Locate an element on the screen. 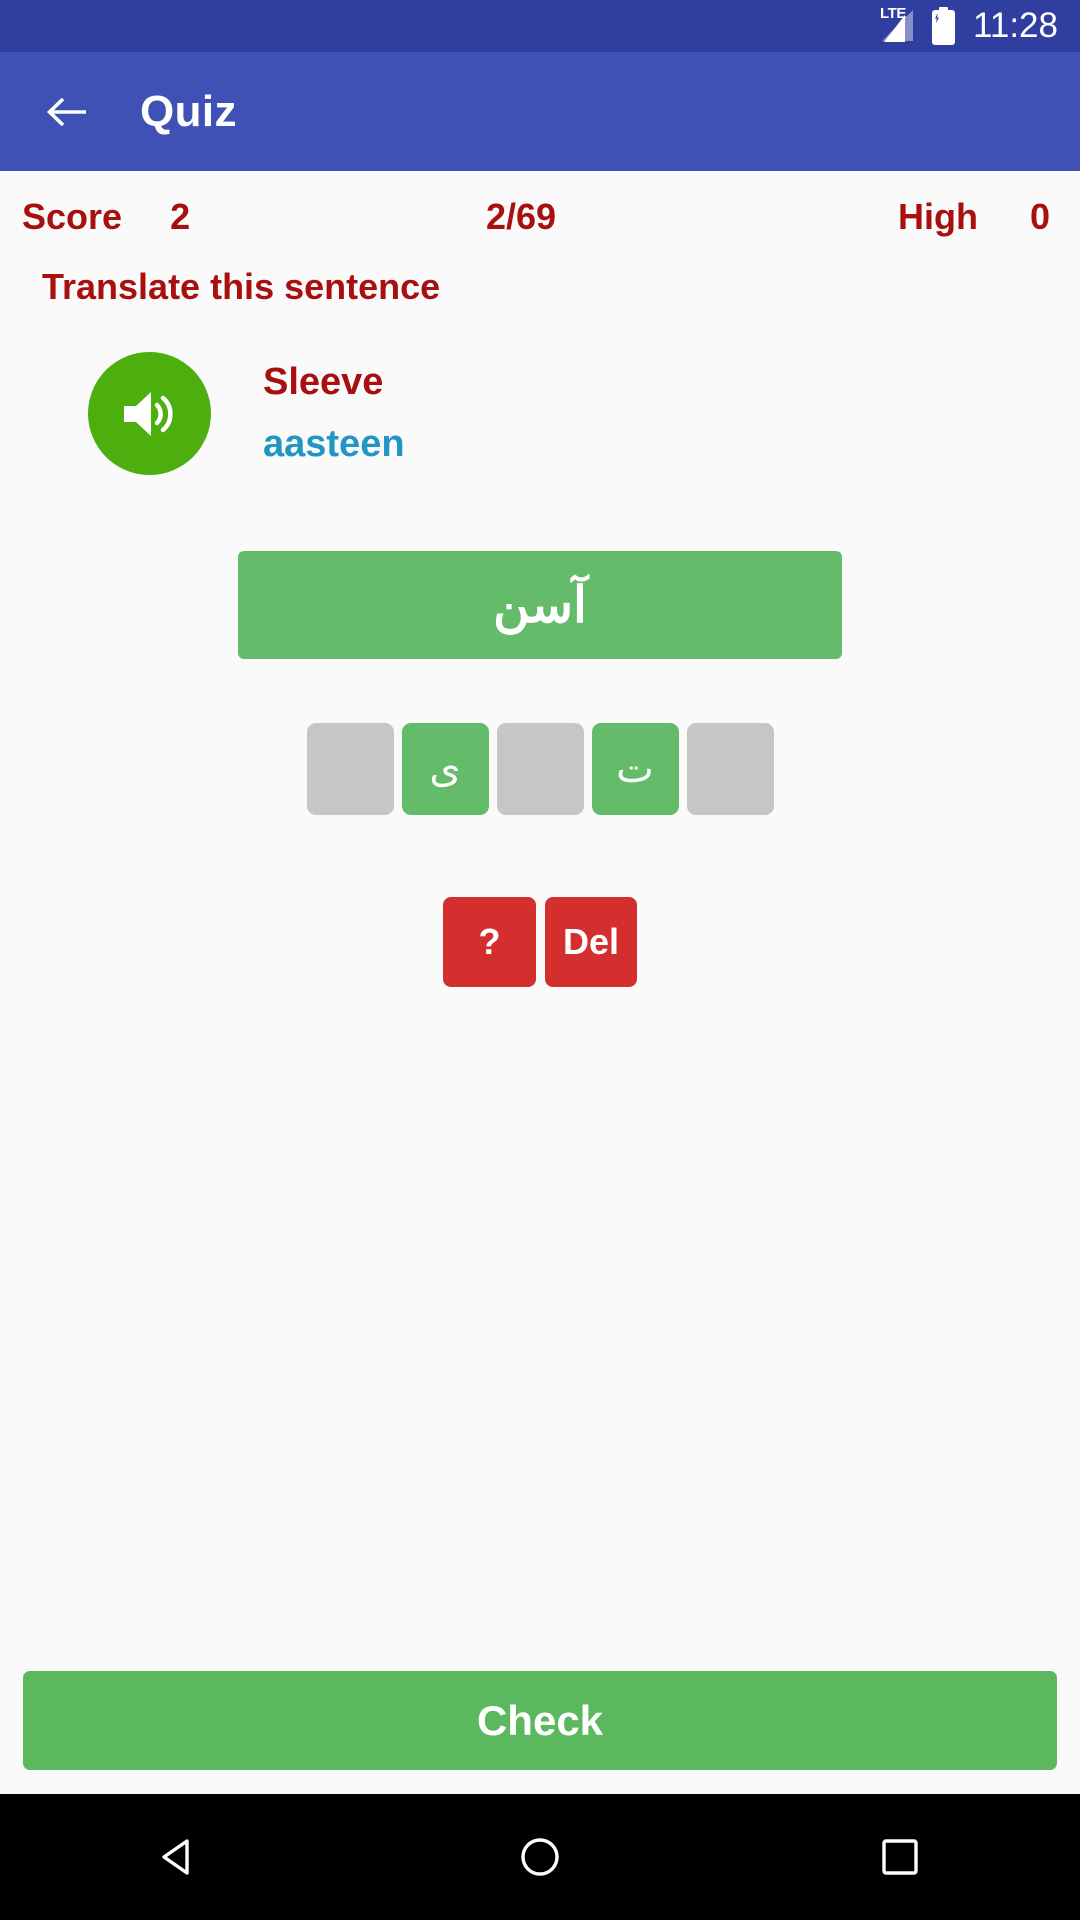 This screenshot has height=1920, width=1080. answer-text: آسن is located at coordinates (540, 605).